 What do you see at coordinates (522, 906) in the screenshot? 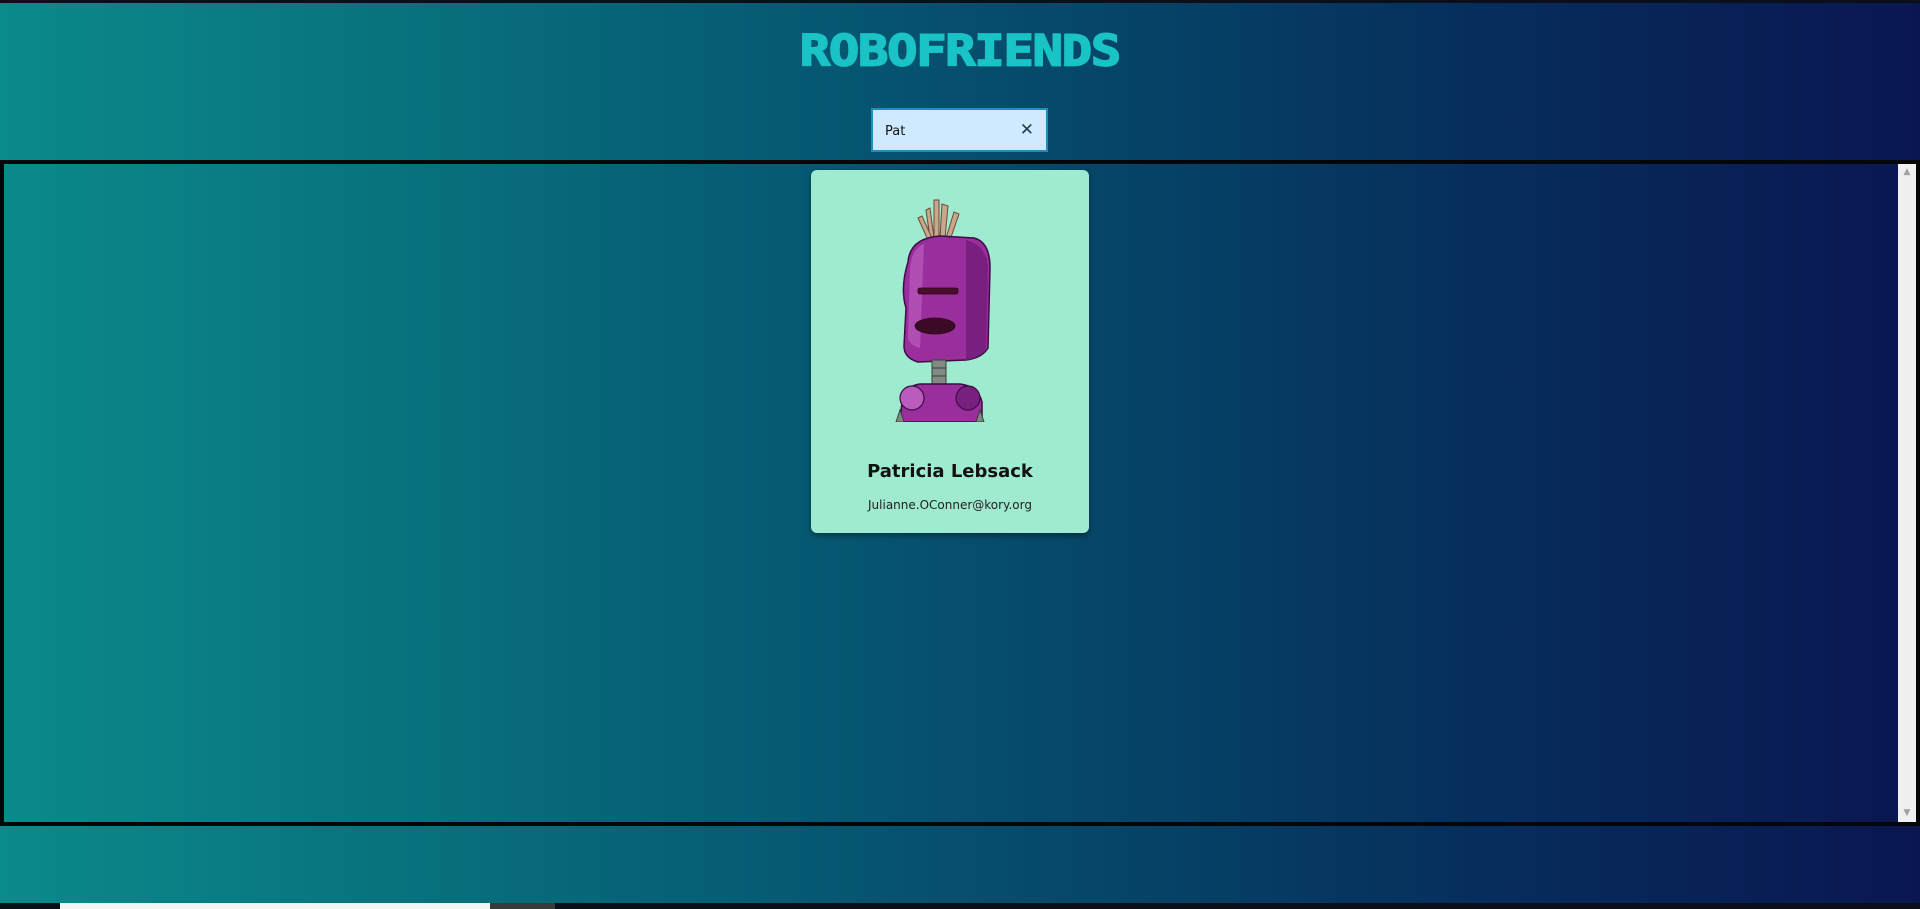
I see `taskbar-window-button-active` at bounding box center [522, 906].